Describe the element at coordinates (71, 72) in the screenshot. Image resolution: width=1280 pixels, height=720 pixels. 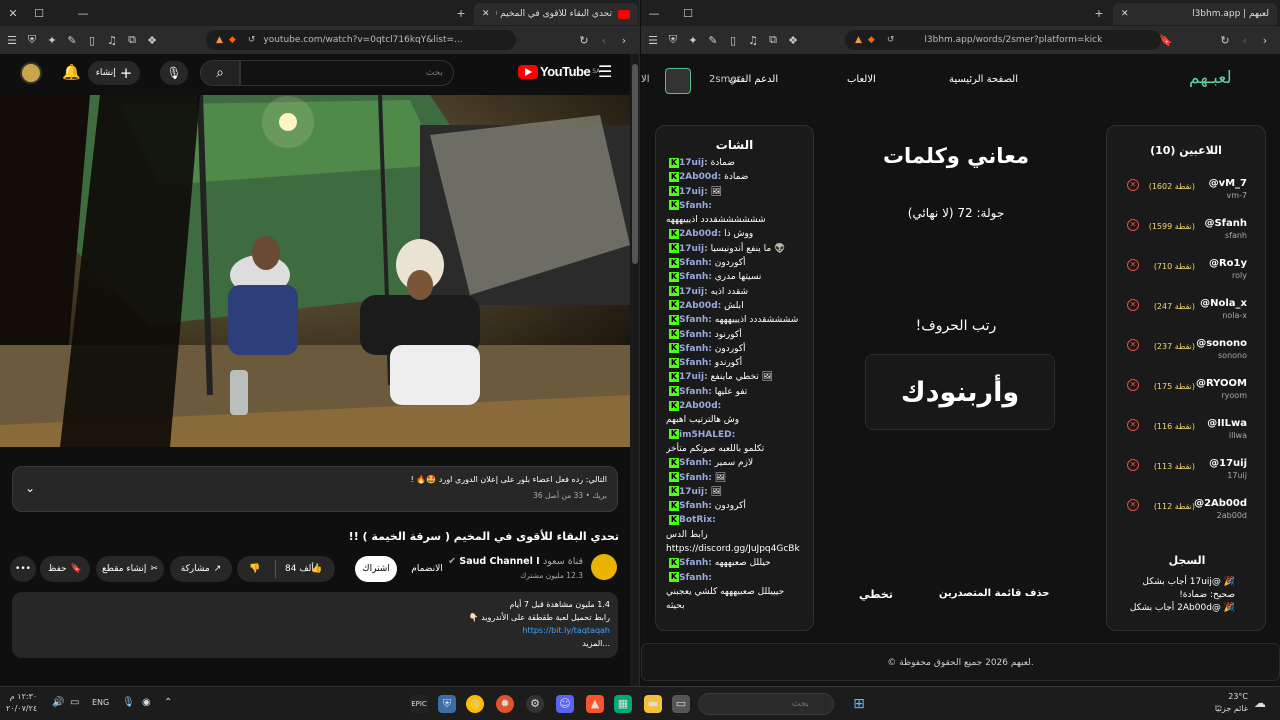
I see `bell-icon: 🔔` at that location.